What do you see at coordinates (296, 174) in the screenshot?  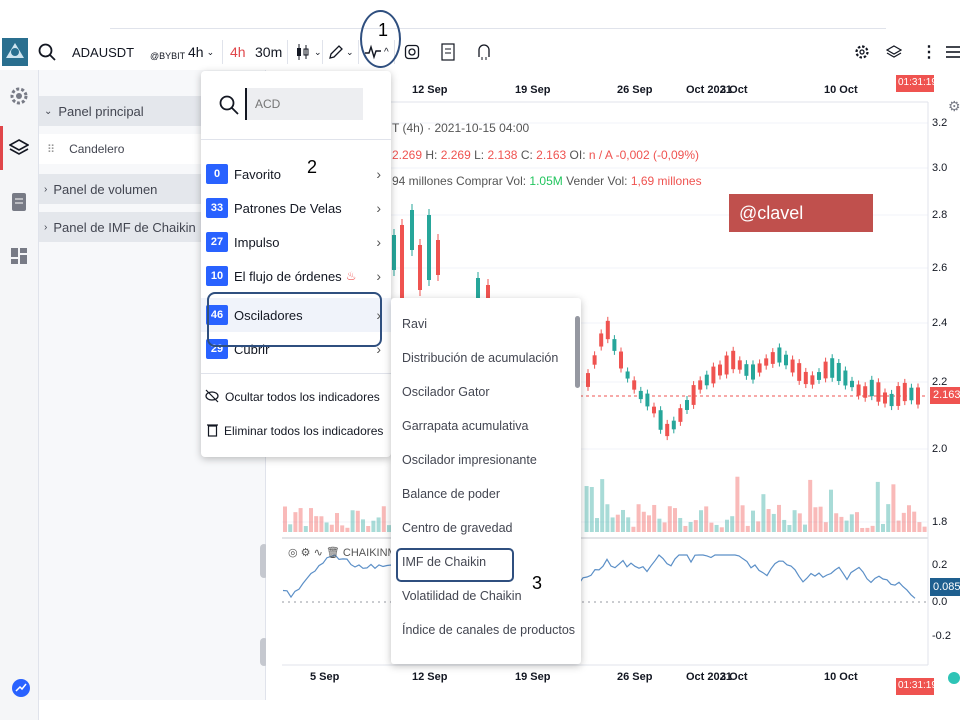 I see `category-favorites: 0 Favorito ›` at bounding box center [296, 174].